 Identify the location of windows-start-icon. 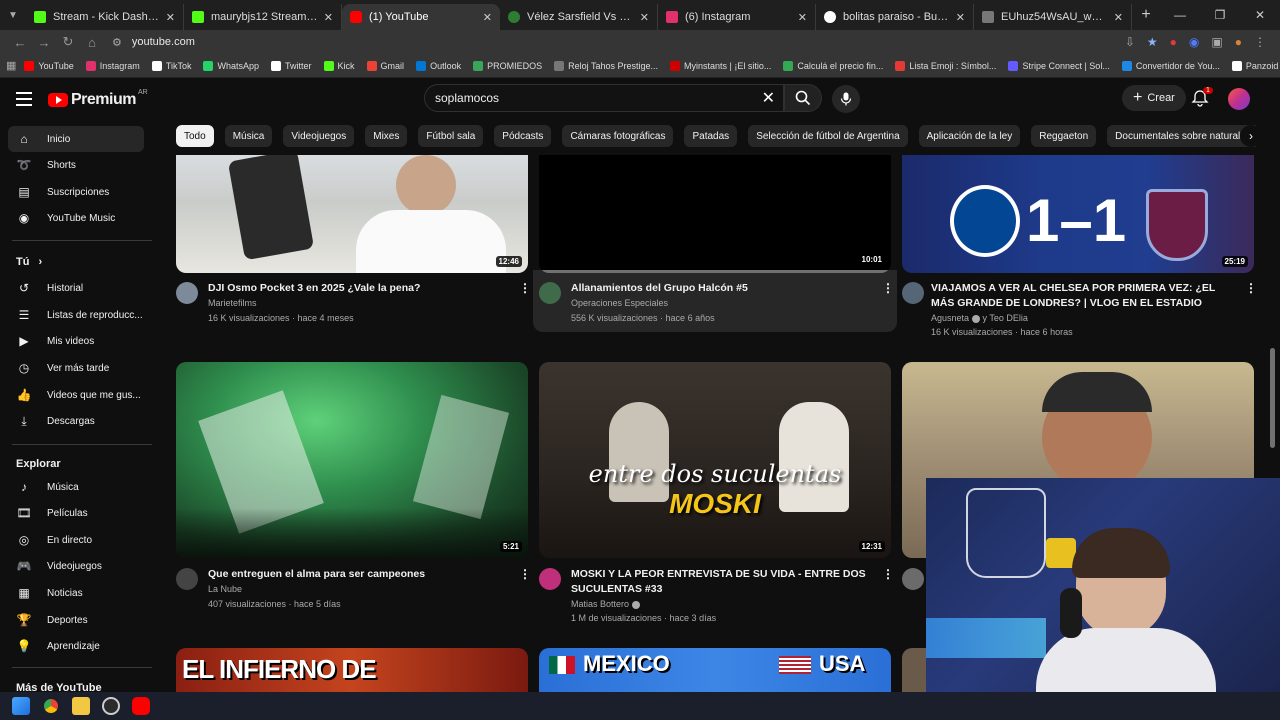
(21, 706).